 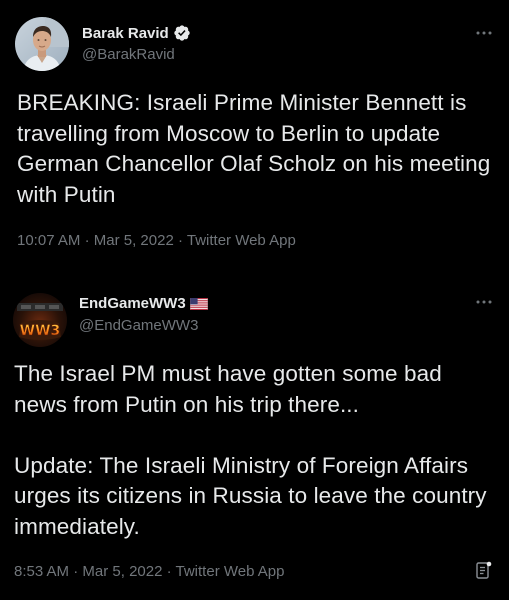 I want to click on author-name: EndGameWW3, so click(x=132, y=303).